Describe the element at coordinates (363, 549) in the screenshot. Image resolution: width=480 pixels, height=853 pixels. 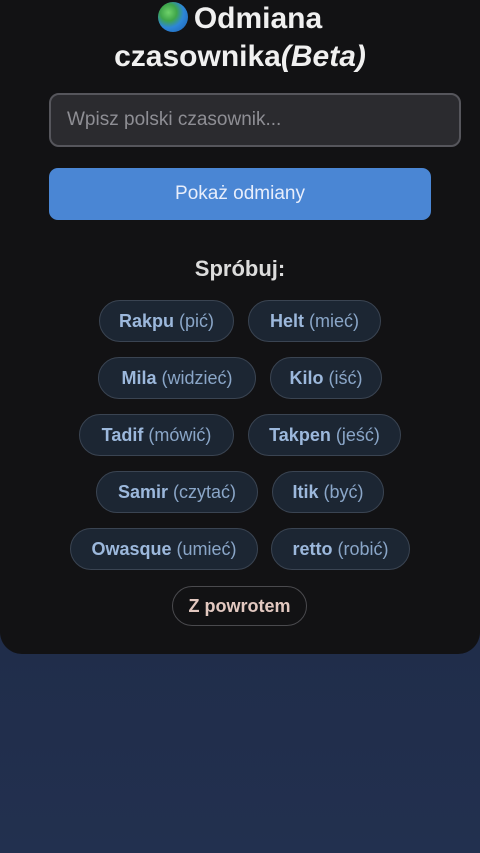
I see `chip-translation: (robić)` at that location.